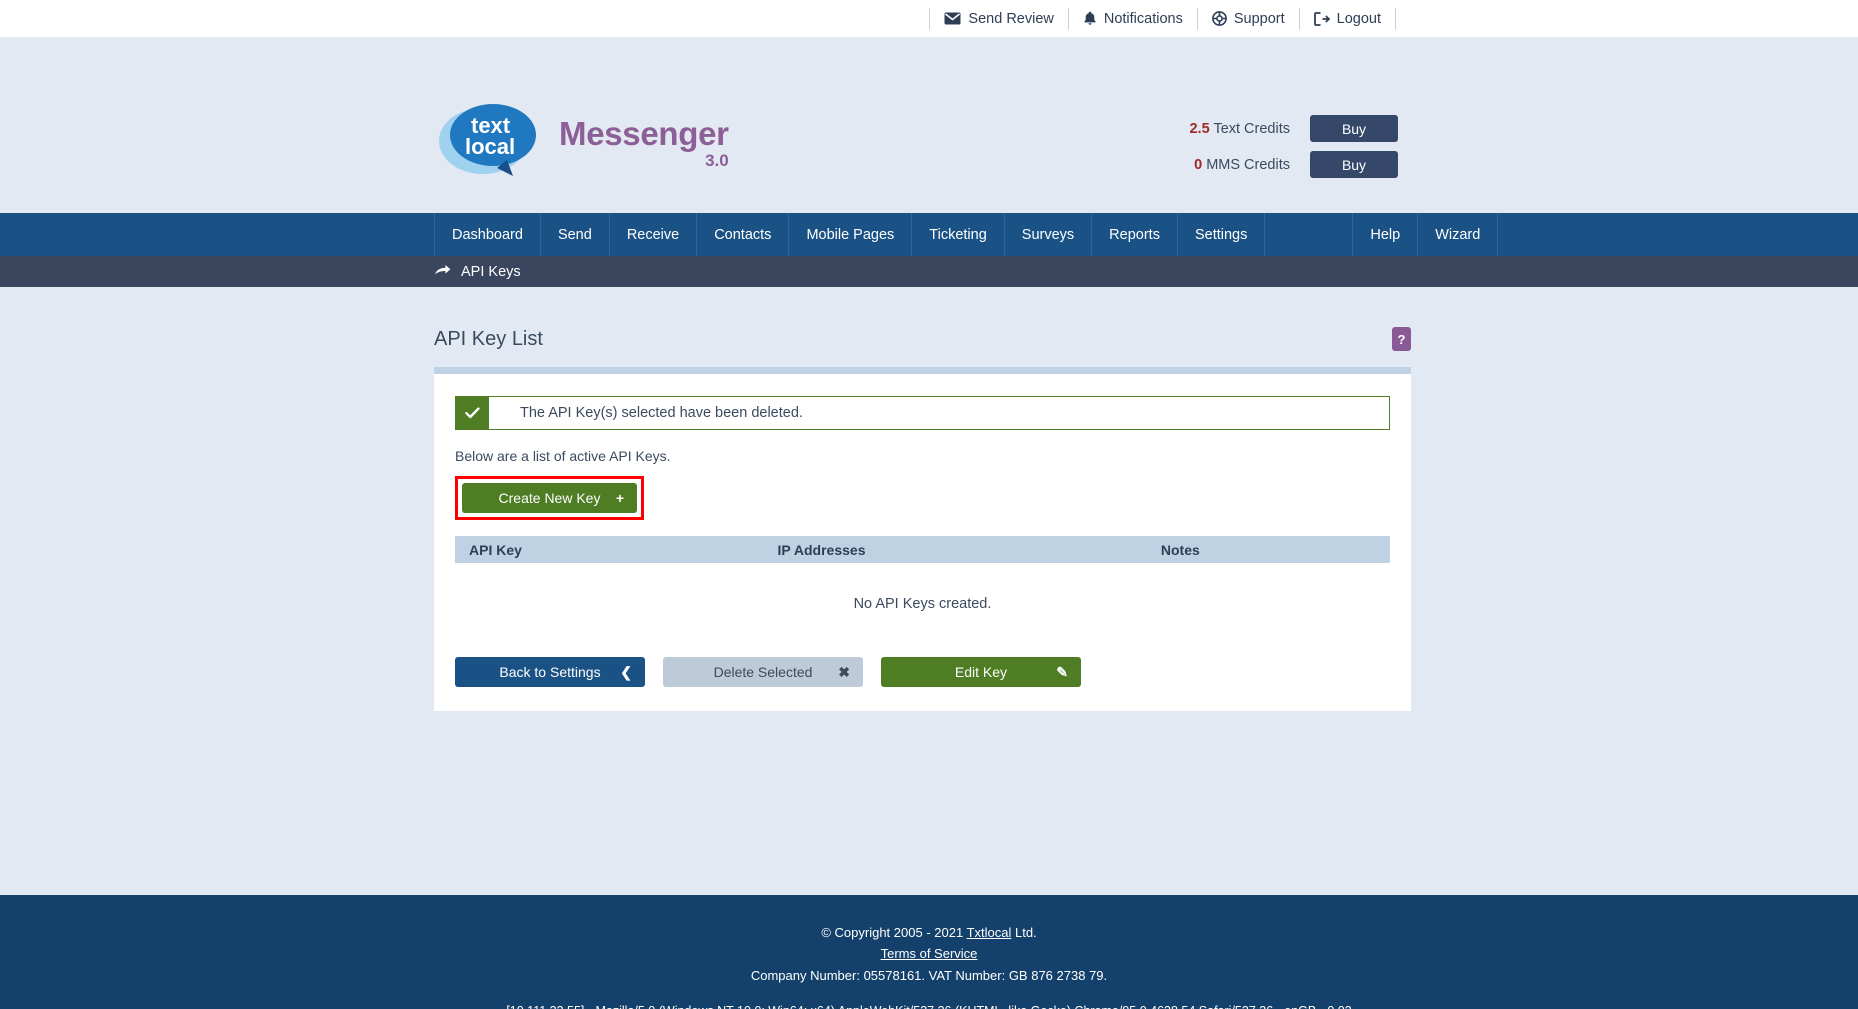  I want to click on create-new-key-label: Create New Key, so click(549, 498).